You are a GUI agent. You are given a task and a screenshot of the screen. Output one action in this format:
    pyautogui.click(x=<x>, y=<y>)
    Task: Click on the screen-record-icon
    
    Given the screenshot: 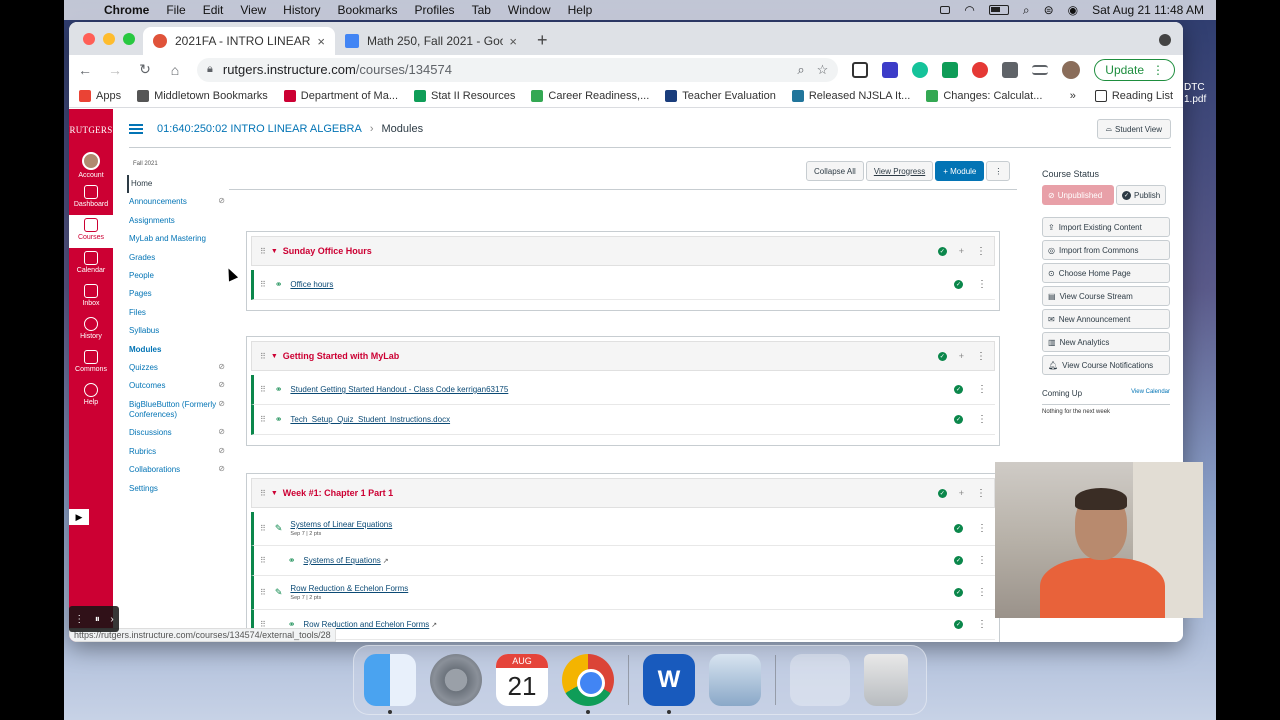 What is the action you would take?
    pyautogui.click(x=945, y=10)
    